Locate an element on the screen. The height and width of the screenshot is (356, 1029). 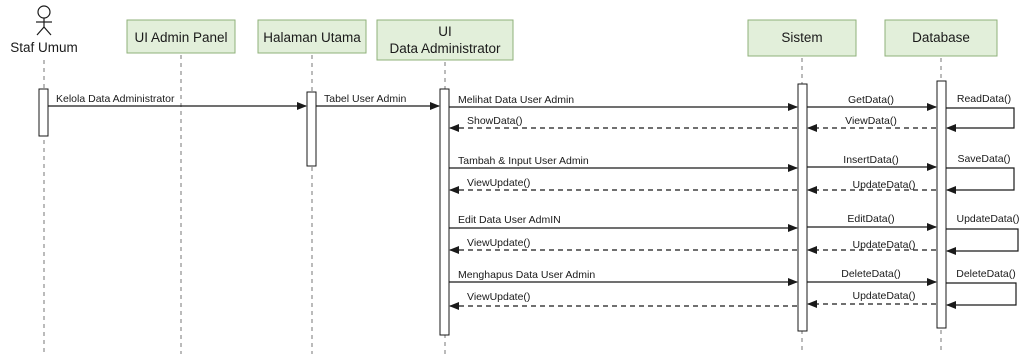
activation-bar-halaman-utama is located at coordinates (311, 129).